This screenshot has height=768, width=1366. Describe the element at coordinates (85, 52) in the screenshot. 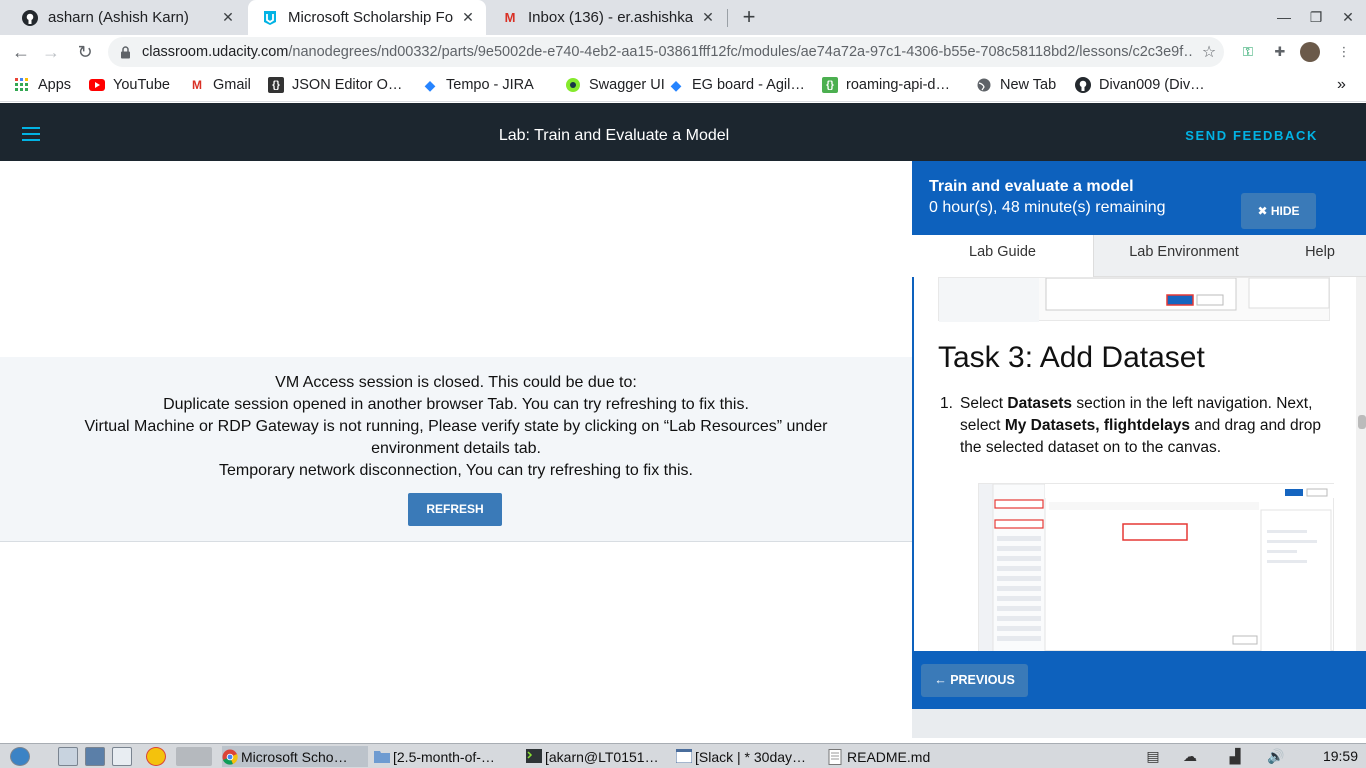

I see `reload-icon: ↻` at that location.